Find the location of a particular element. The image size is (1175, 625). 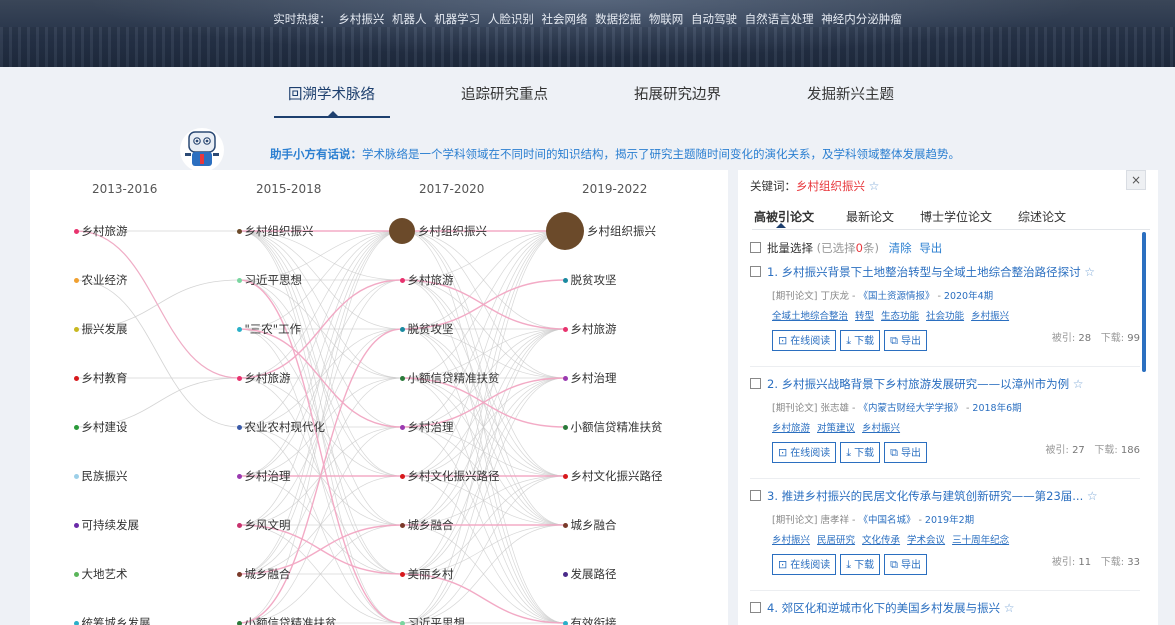

topic-node-label: 大地艺术 is located at coordinates (105, 574).